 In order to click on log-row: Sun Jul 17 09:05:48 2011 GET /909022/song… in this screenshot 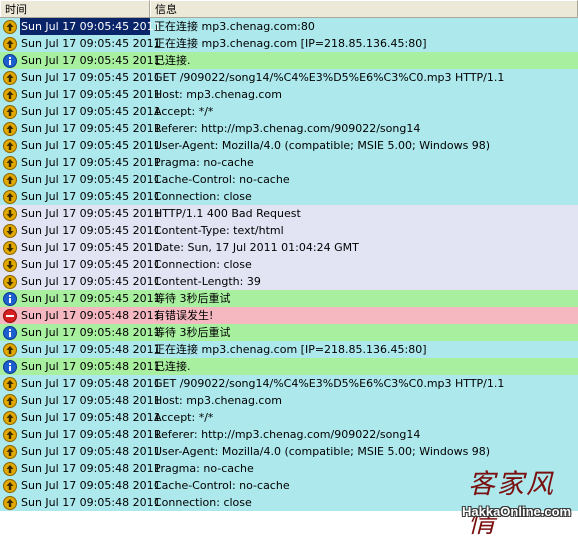, I will do `click(289, 383)`.